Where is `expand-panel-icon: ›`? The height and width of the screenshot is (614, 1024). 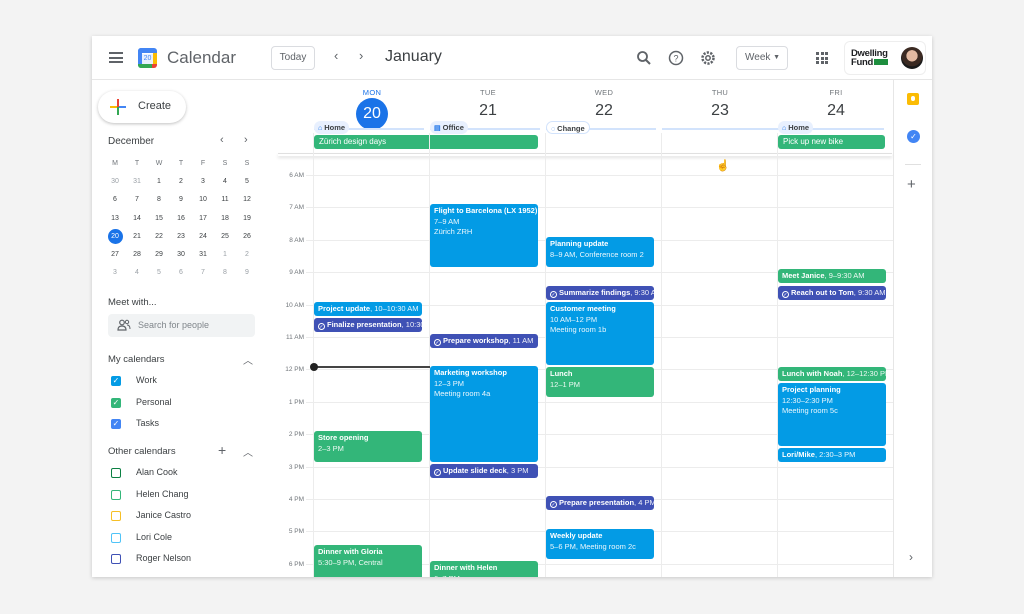 expand-panel-icon: › is located at coordinates (911, 557).